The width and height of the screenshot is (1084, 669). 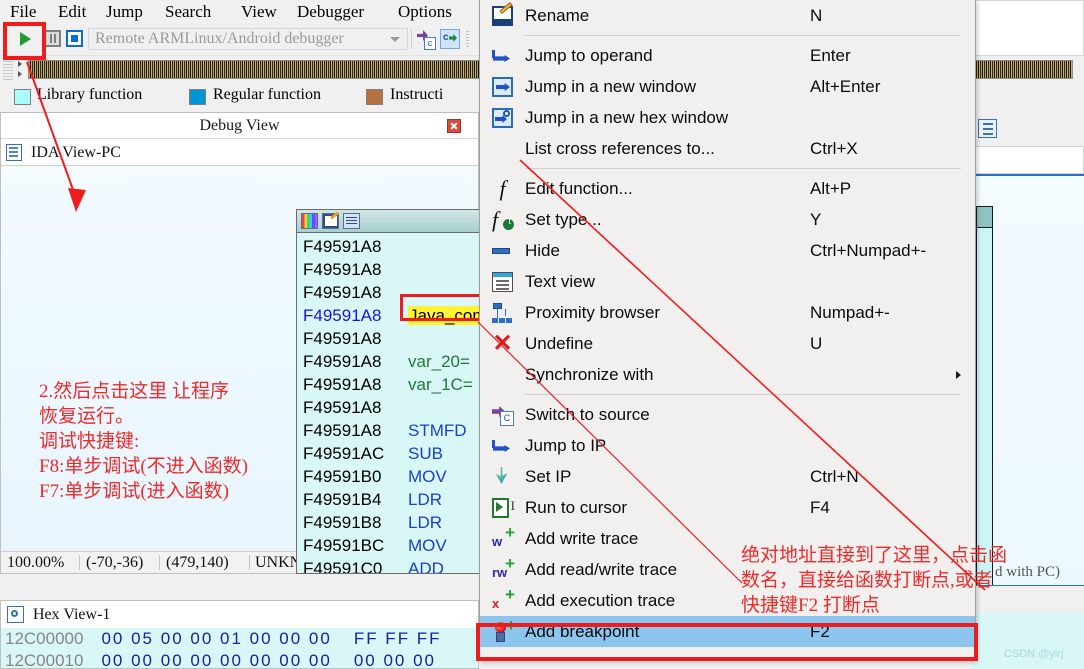 What do you see at coordinates (391, 430) in the screenshot?
I see `table-row: F49591A8 STMFD` at bounding box center [391, 430].